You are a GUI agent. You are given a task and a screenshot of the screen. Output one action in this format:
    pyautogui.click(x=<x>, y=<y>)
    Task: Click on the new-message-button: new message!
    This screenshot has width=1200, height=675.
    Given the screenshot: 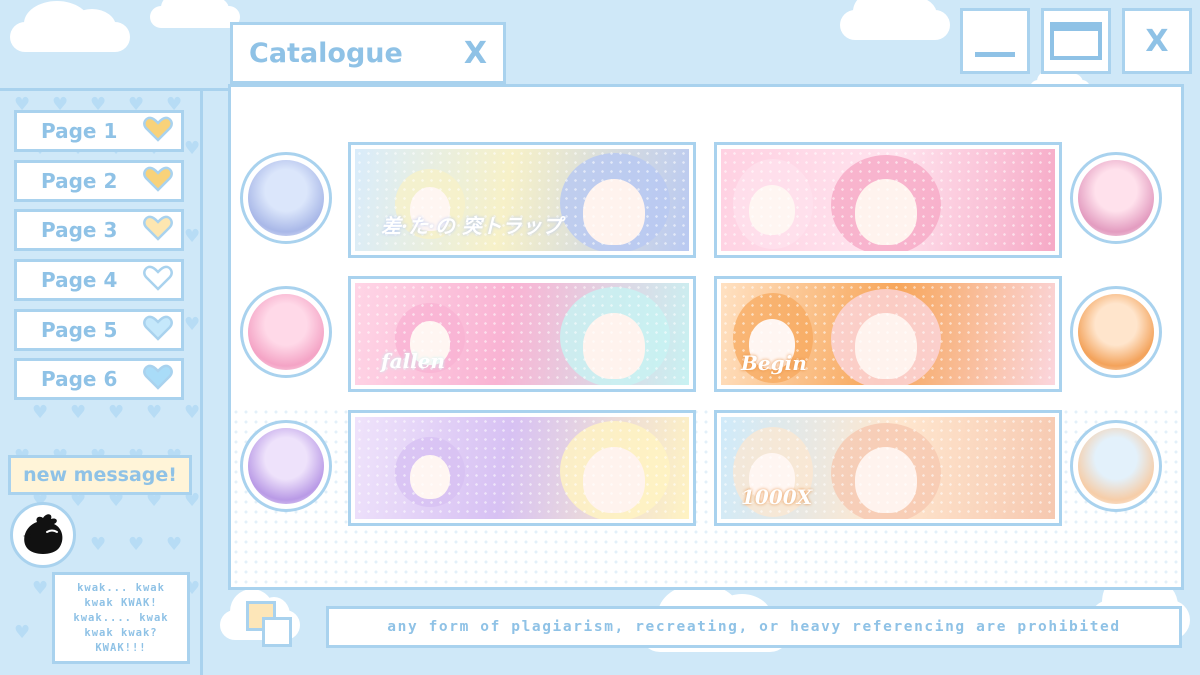 What is the action you would take?
    pyautogui.click(x=100, y=475)
    